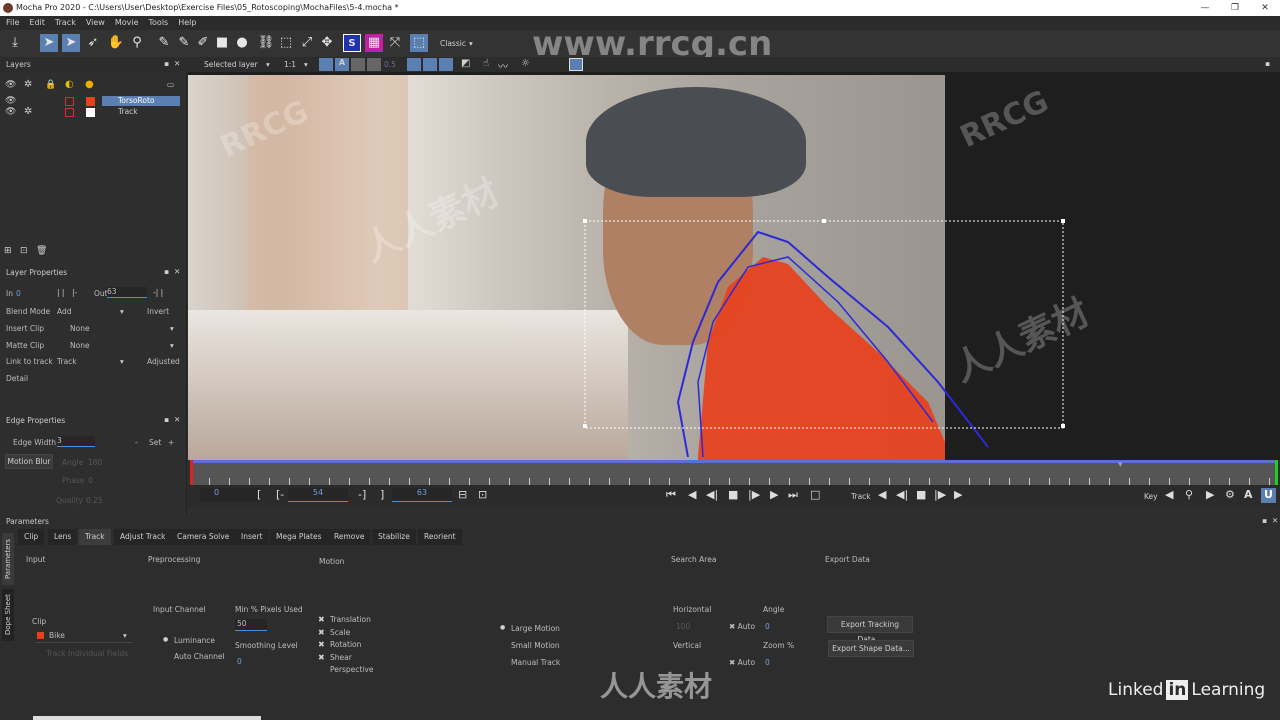 The width and height of the screenshot is (1280, 720). Describe the element at coordinates (430, 64) in the screenshot. I see `overlay-icon` at that location.